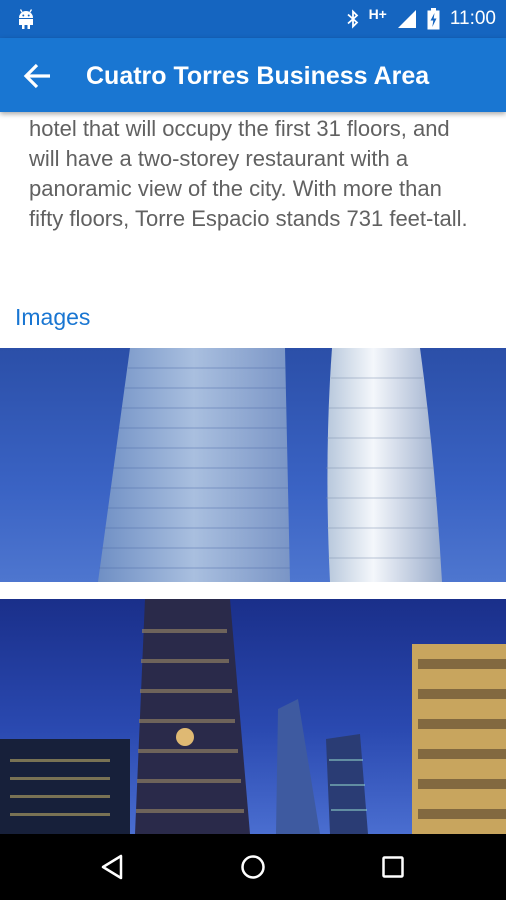 The height and width of the screenshot is (900, 506). What do you see at coordinates (433, 19) in the screenshot?
I see `battery-icon` at bounding box center [433, 19].